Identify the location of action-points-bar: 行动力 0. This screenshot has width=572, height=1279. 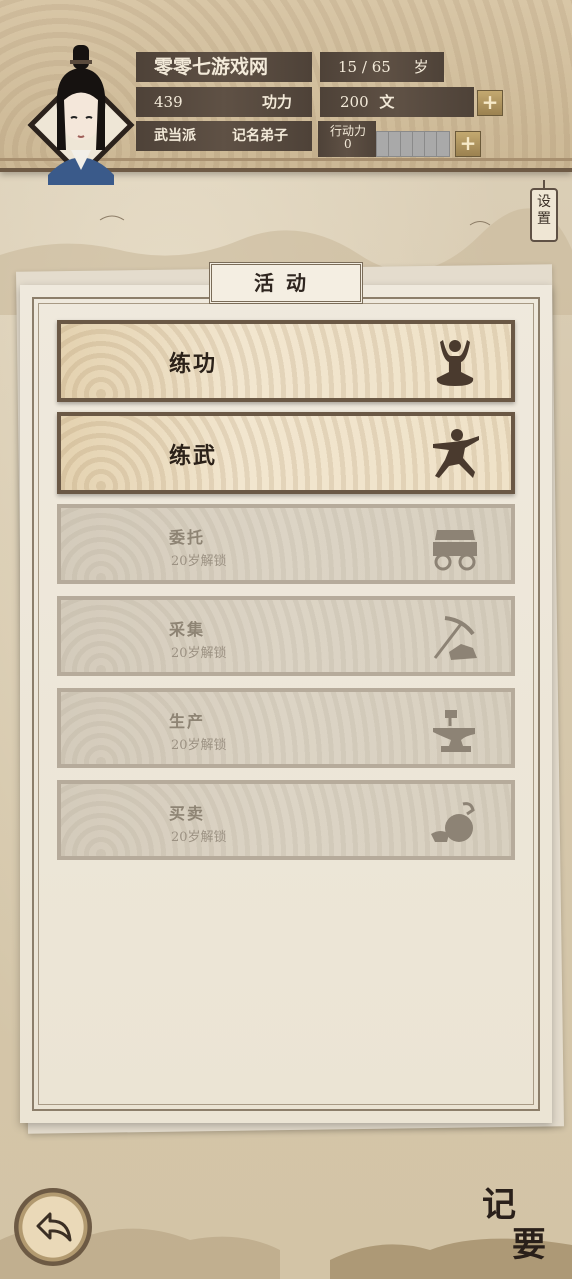
(347, 139).